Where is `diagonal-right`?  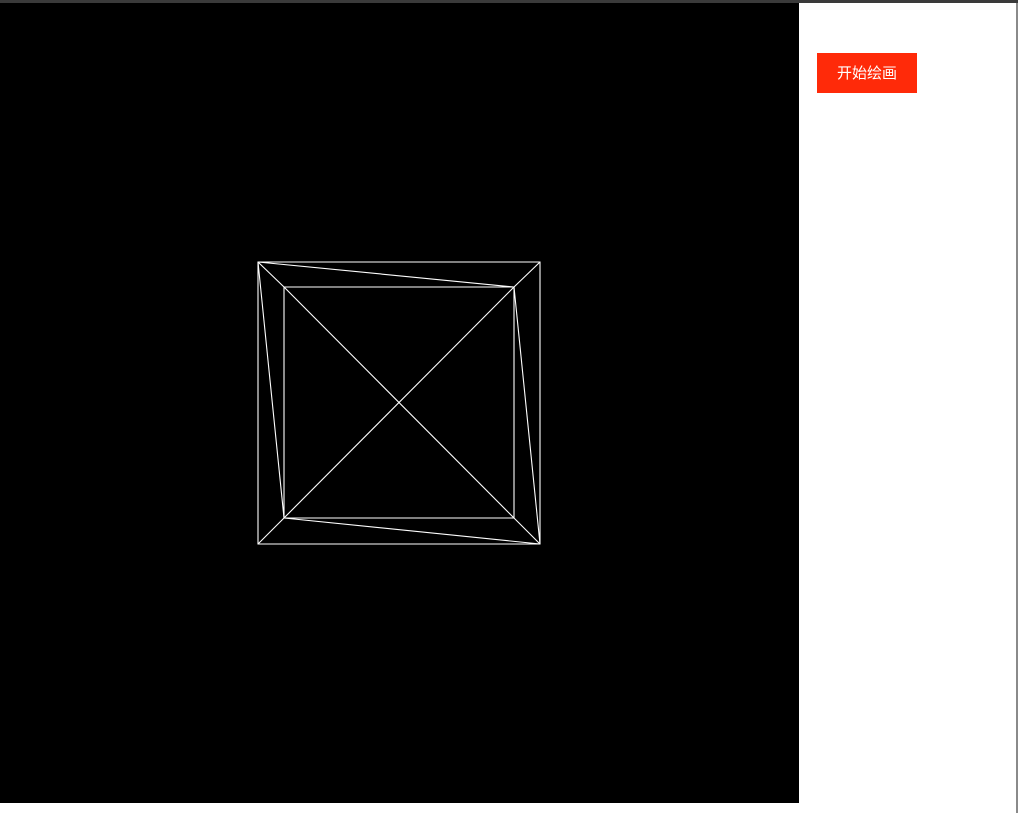
diagonal-right is located at coordinates (527, 415).